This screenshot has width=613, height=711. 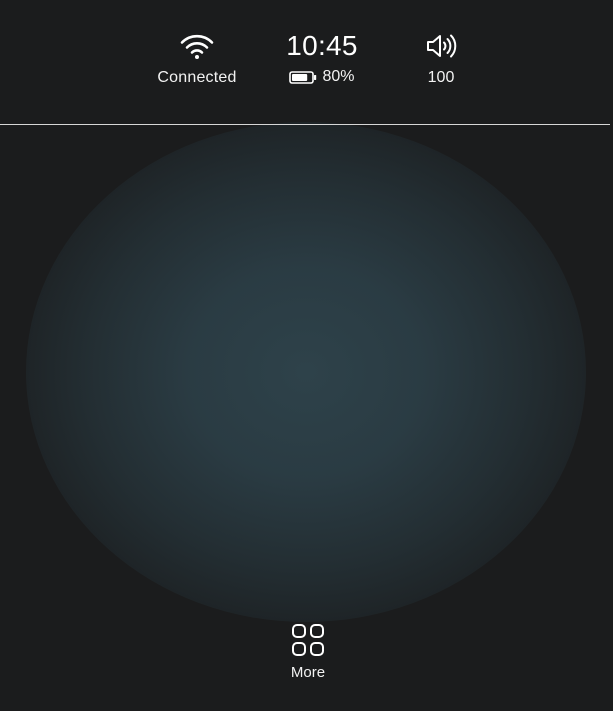 What do you see at coordinates (338, 76) in the screenshot?
I see `battery-percent: 80%` at bounding box center [338, 76].